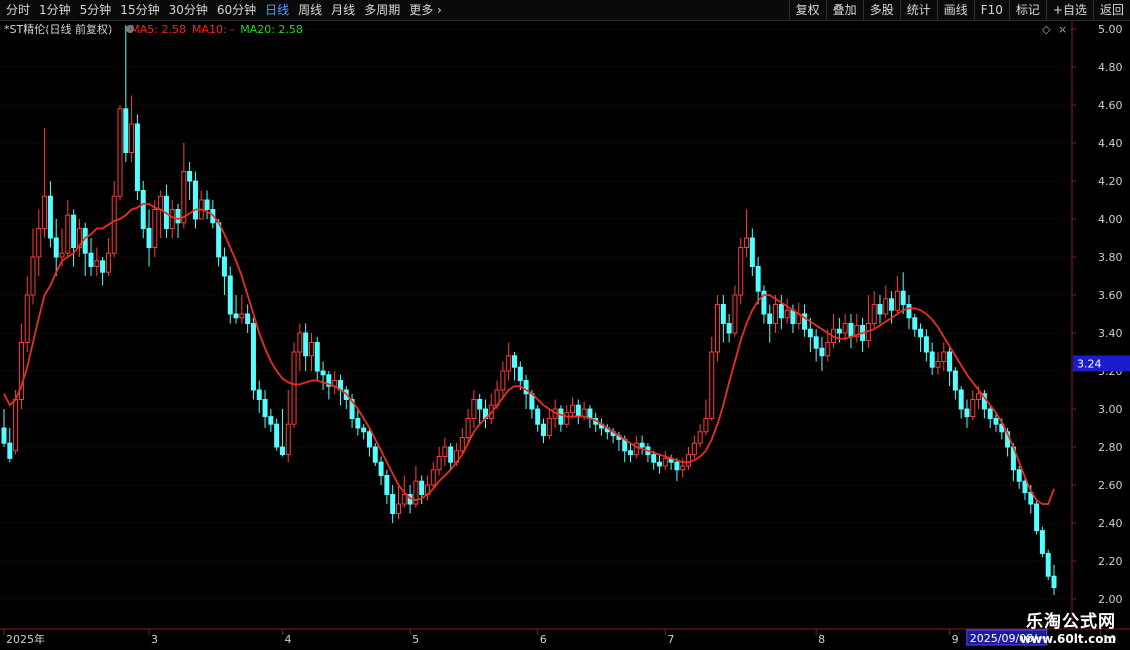  Describe the element at coordinates (1110, 333) in the screenshot. I see `y-tick-label: 3.40` at that location.